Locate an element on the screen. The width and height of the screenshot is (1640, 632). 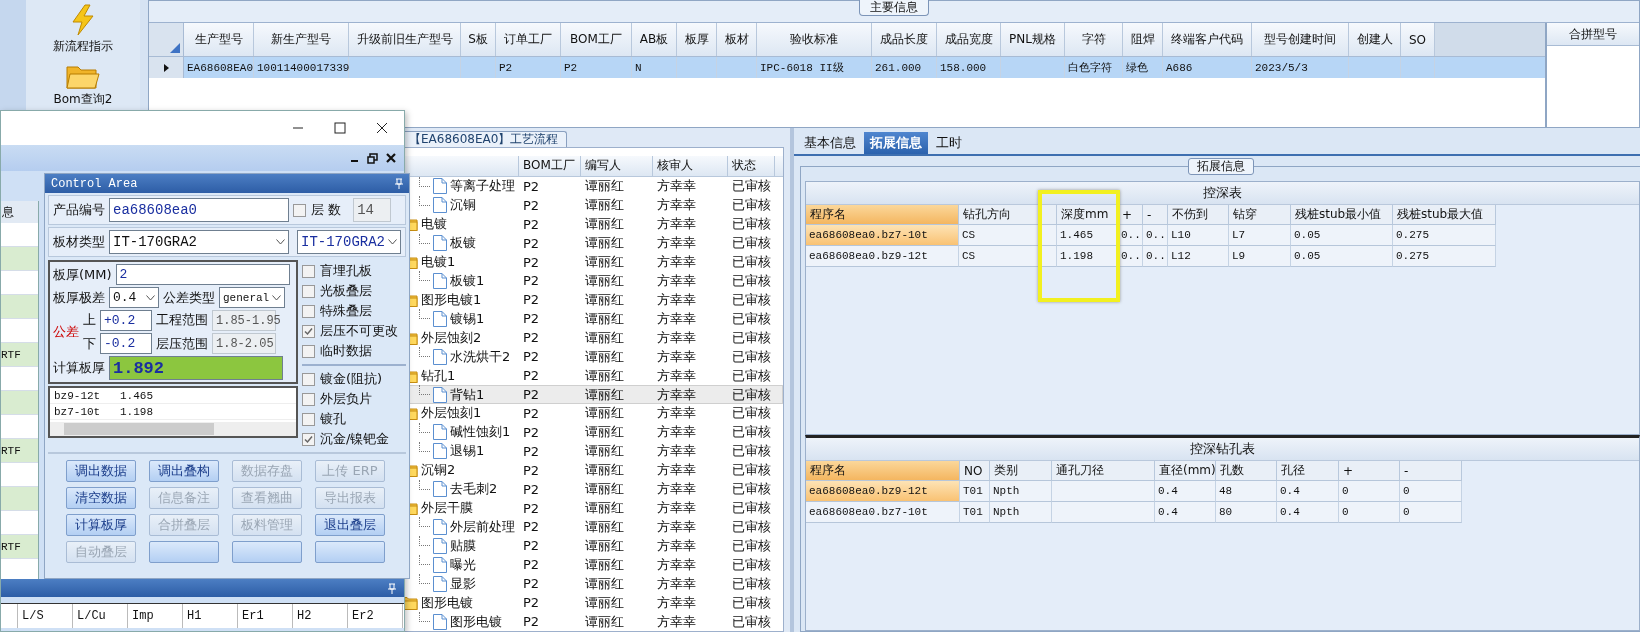
table-row: EA68608EA0 10011400017339 P2 P2 N IPC-6018 II级 261.000 158.000 白色字符 绿色 A686 2023/5/3 is located at coordinates (847, 67).